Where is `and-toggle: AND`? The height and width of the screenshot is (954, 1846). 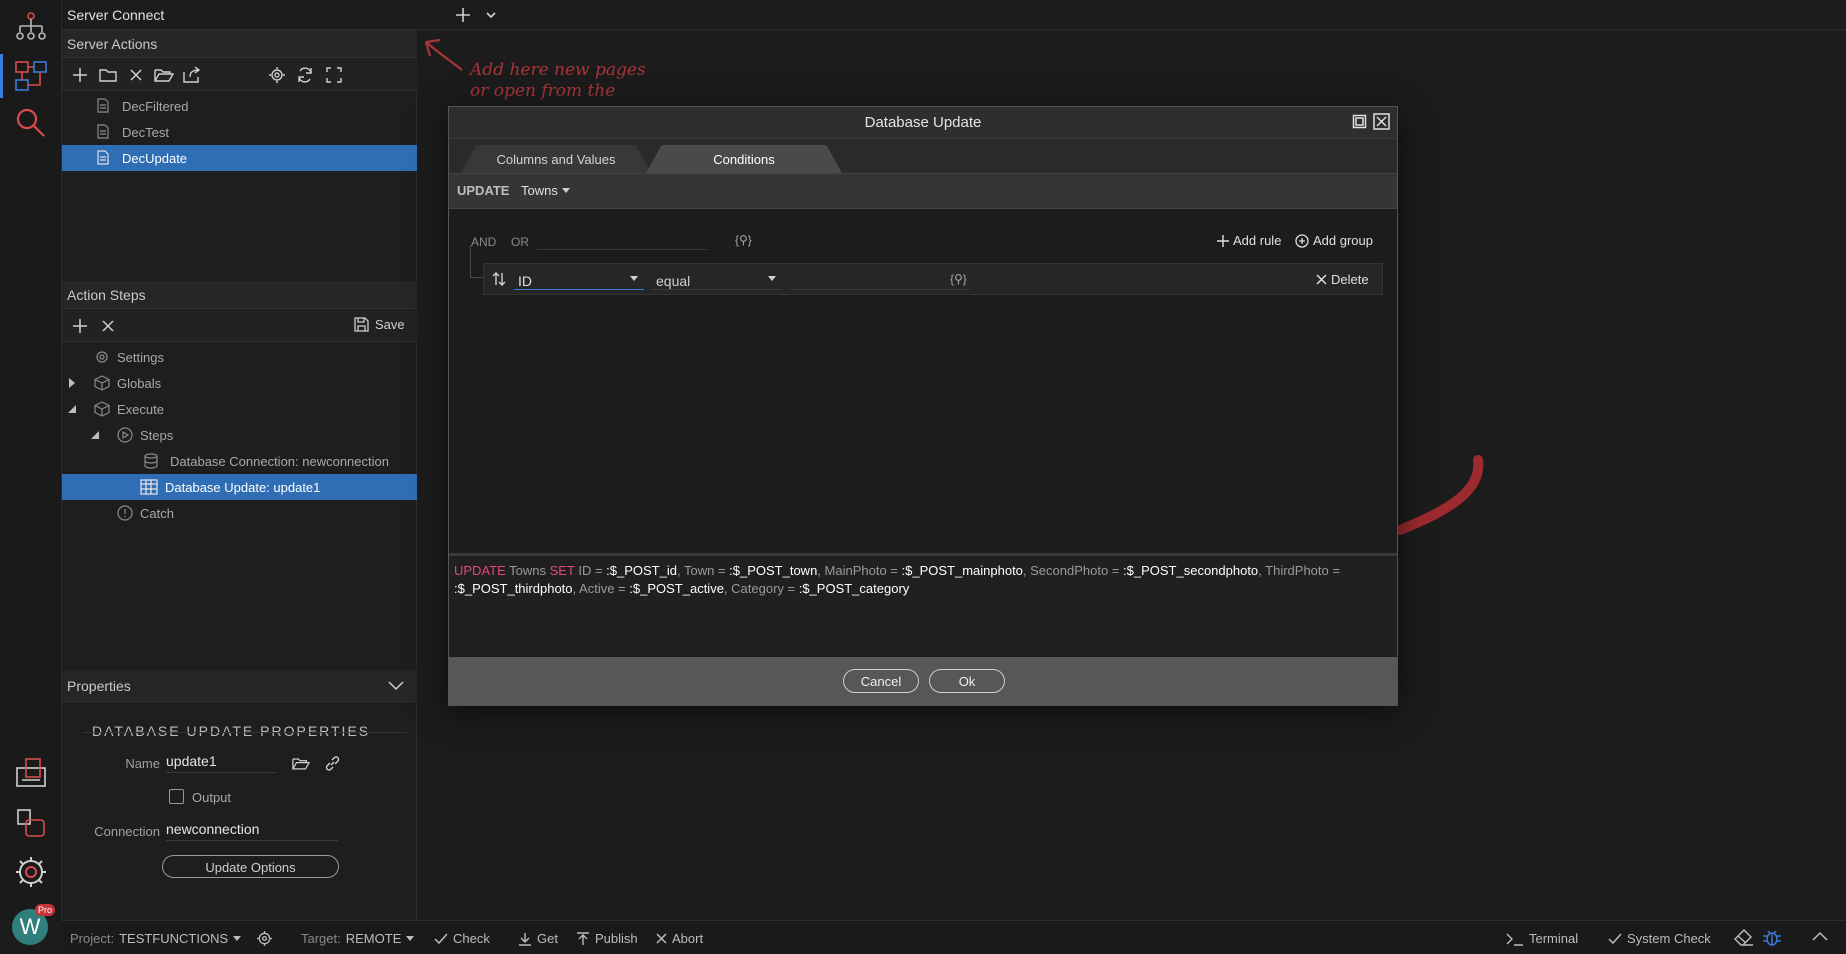
and-toggle: AND is located at coordinates (483, 242).